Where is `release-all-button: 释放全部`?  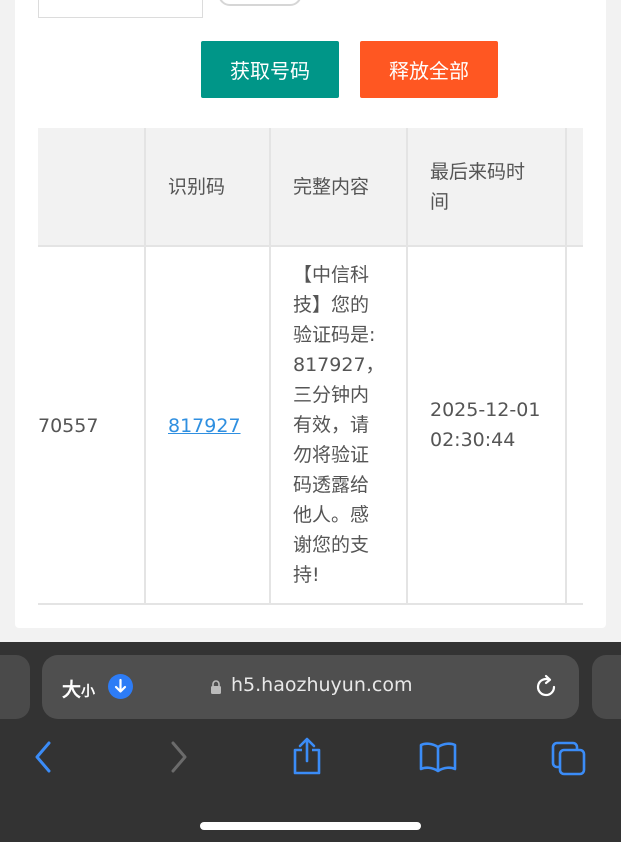 release-all-button: 释放全部 is located at coordinates (429, 69).